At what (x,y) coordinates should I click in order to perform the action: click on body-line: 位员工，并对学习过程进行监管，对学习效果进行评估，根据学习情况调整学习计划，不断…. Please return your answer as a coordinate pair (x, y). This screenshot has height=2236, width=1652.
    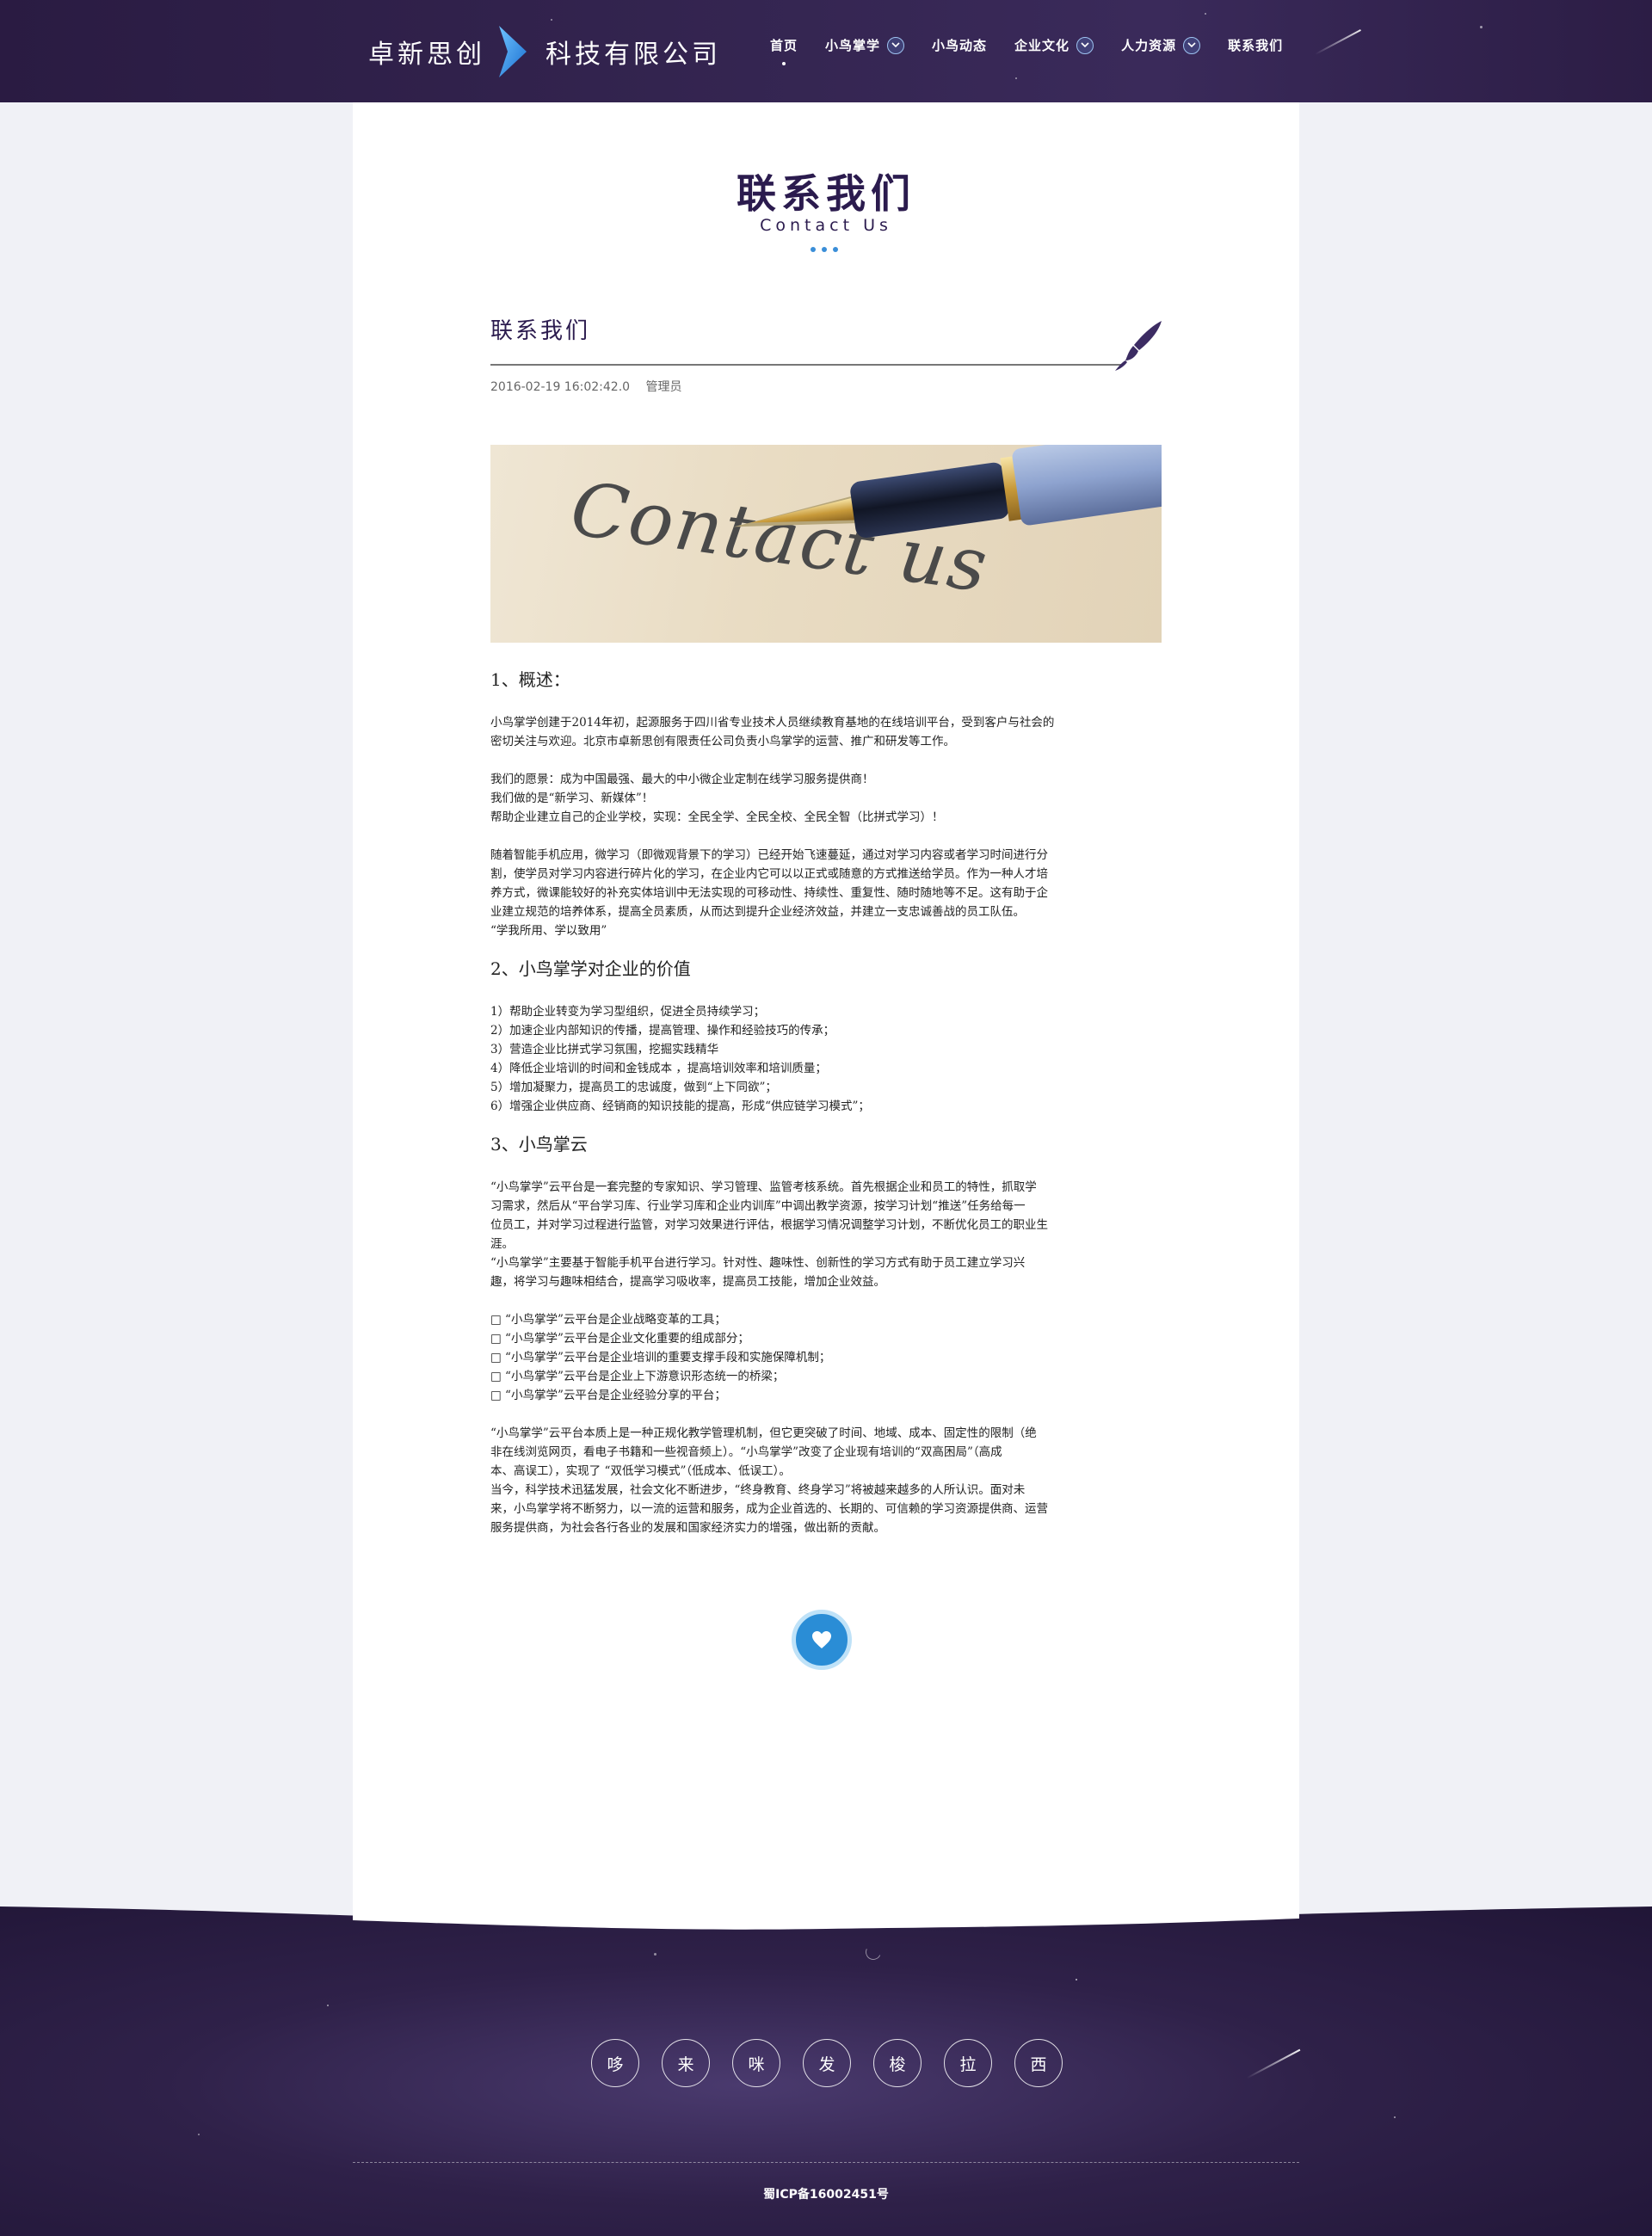
    Looking at the image, I should click on (769, 1225).